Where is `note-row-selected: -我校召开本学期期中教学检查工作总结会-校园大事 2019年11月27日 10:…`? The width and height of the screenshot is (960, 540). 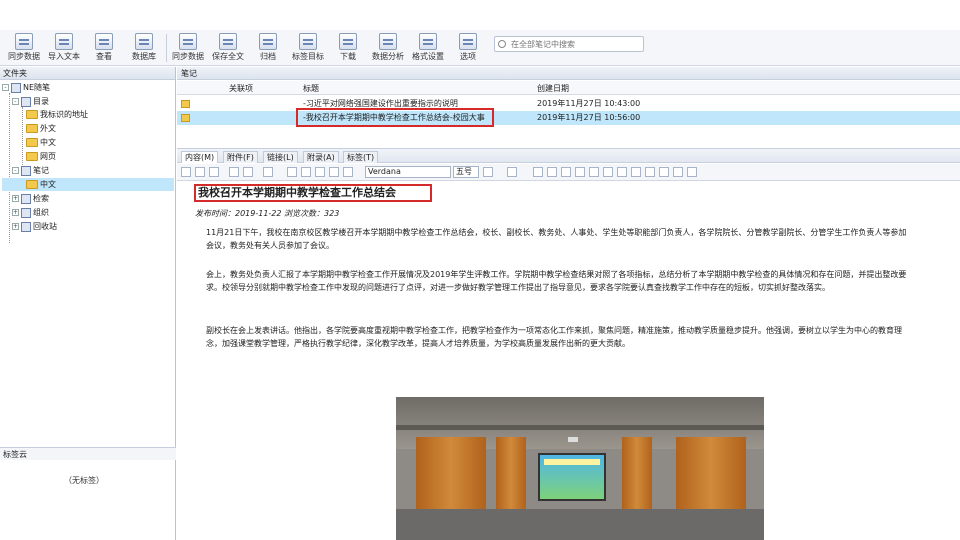 note-row-selected: -我校召开本学期期中教学检查工作总结会-校园大事 2019年11月27日 10:… is located at coordinates (568, 118).